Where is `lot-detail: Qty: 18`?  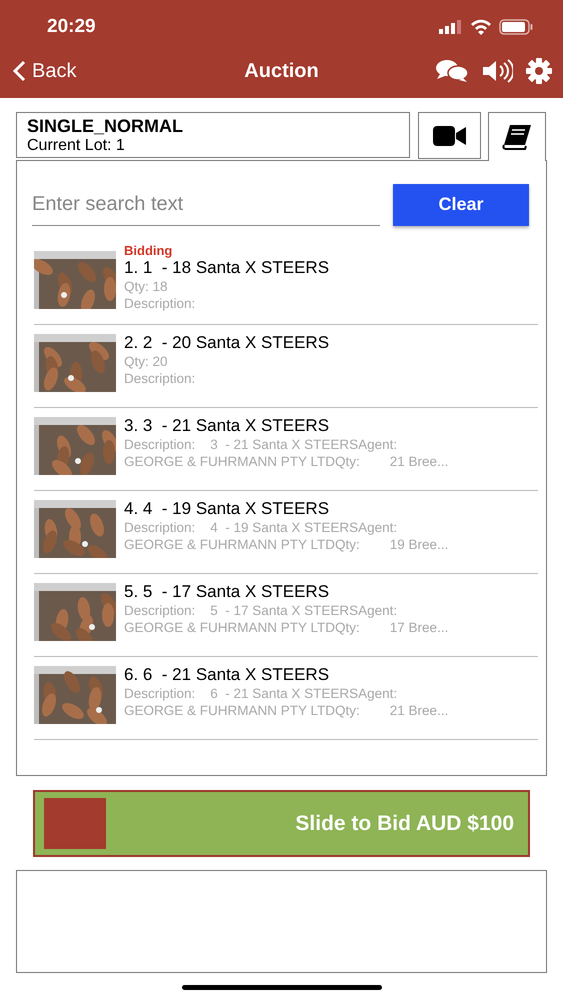
lot-detail: Qty: 18 is located at coordinates (146, 286).